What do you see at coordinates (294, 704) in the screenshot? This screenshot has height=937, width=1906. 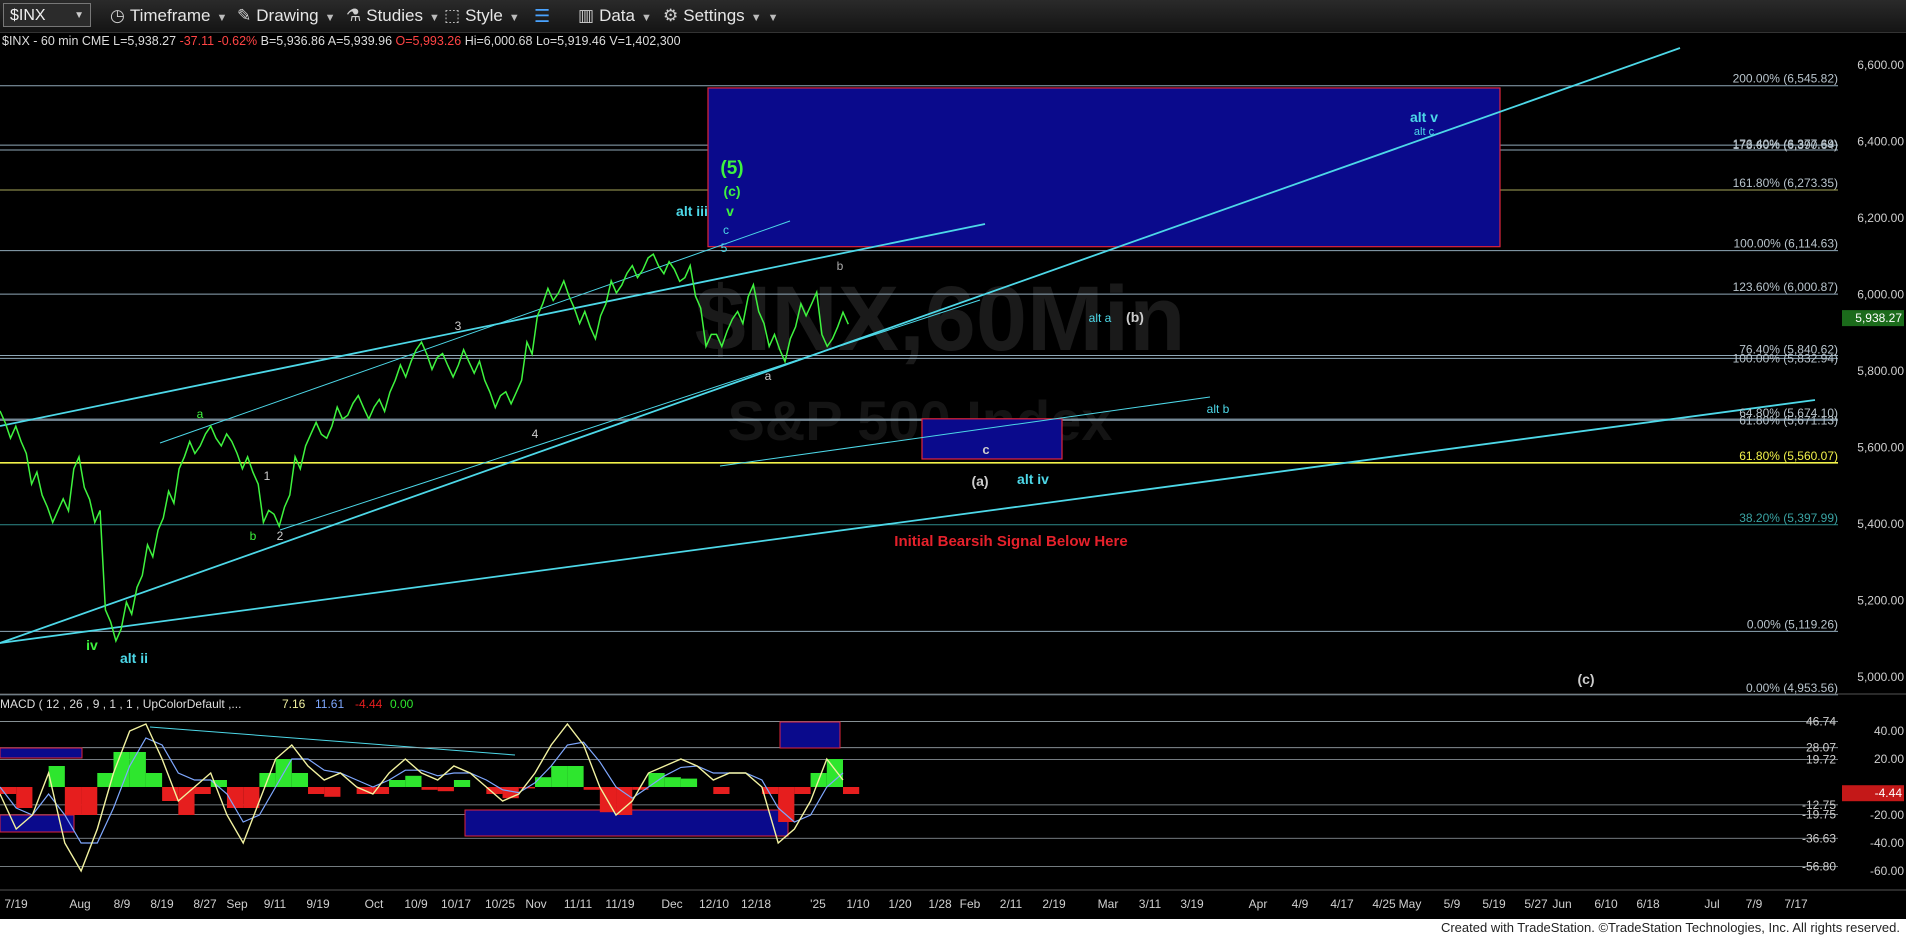 I see `macd-legend-value-1: 7.16` at bounding box center [294, 704].